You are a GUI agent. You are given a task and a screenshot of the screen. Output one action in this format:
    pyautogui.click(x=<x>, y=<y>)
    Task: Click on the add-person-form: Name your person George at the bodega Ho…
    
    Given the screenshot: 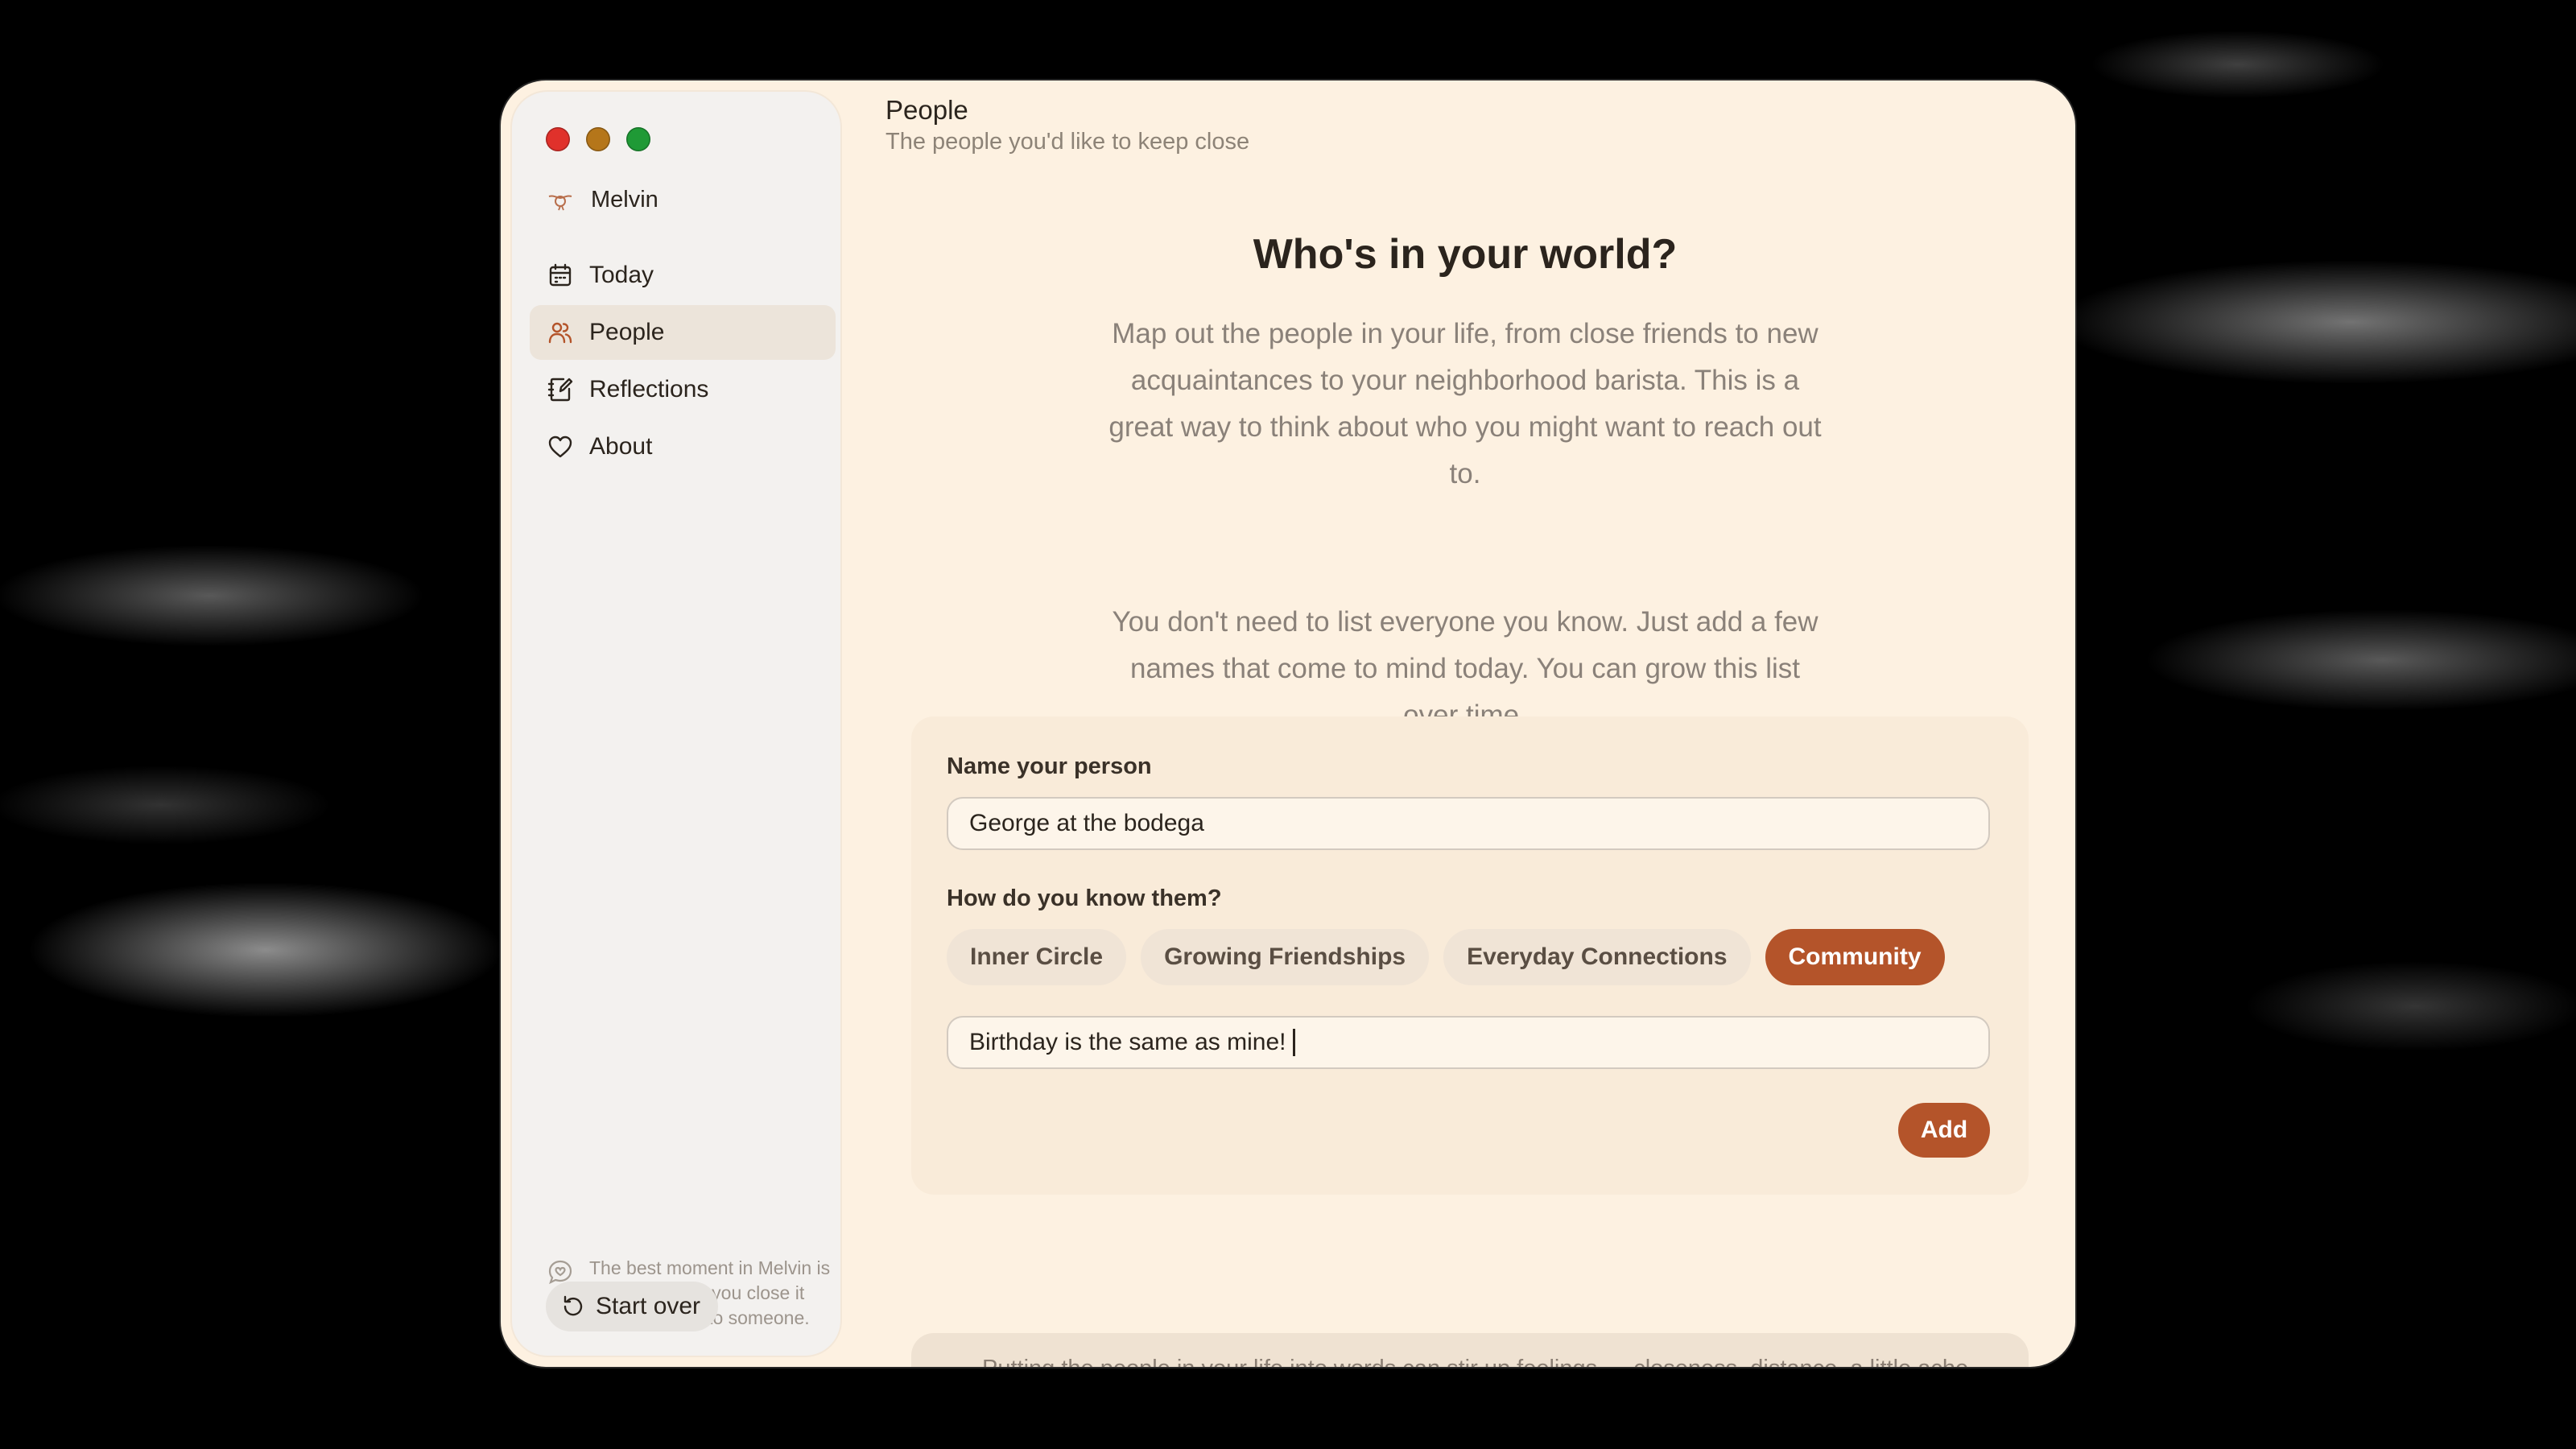 What is the action you would take?
    pyautogui.click(x=1470, y=955)
    